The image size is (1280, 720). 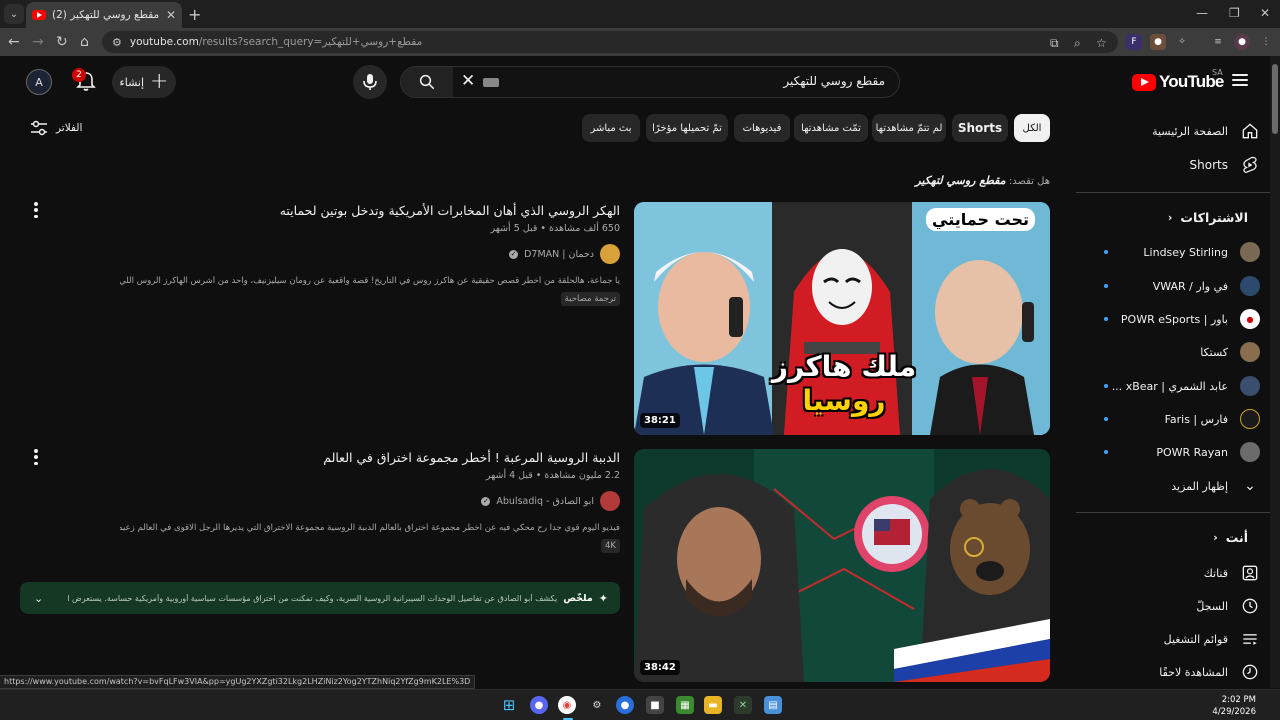 I want to click on system-clock: 2:02 PM 4/29/2026, so click(x=1234, y=706).